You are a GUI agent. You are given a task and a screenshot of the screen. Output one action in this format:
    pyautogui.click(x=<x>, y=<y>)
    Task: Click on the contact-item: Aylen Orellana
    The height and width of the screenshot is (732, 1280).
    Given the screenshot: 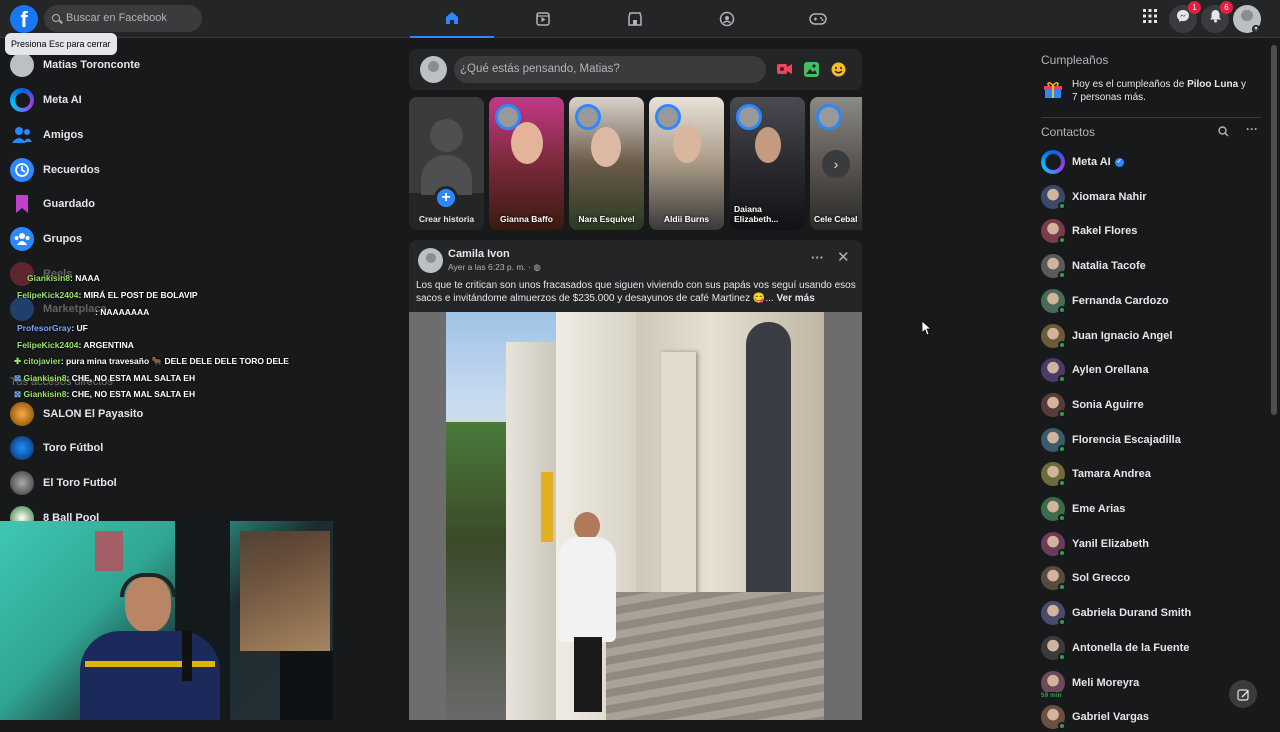 What is the action you would take?
    pyautogui.click(x=1095, y=370)
    